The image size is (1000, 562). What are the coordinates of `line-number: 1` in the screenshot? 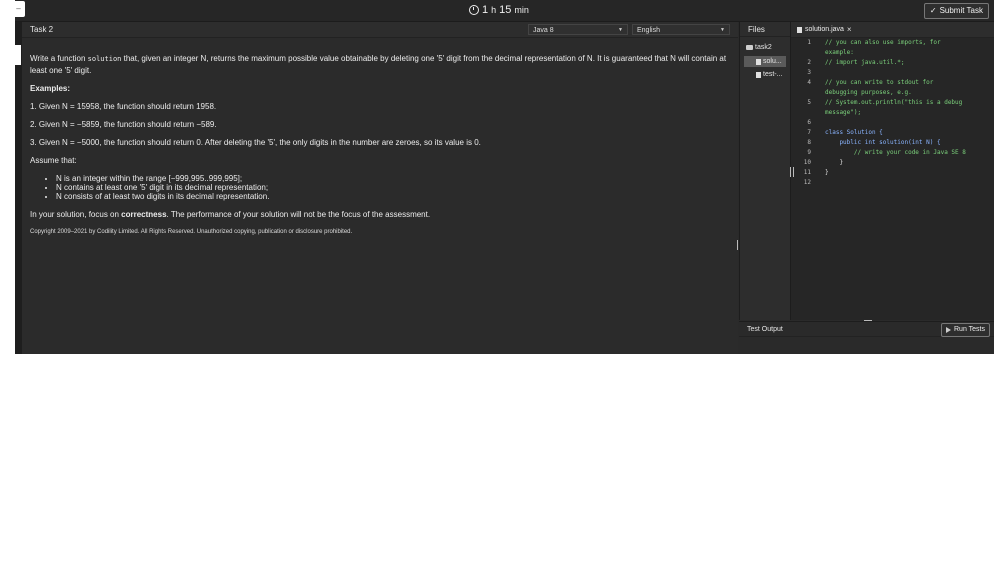 It's located at (809, 42).